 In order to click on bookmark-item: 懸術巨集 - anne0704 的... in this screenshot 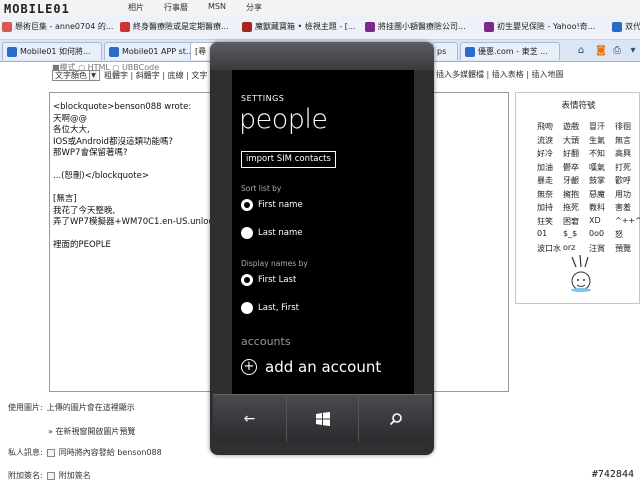, I will do `click(57, 26)`.